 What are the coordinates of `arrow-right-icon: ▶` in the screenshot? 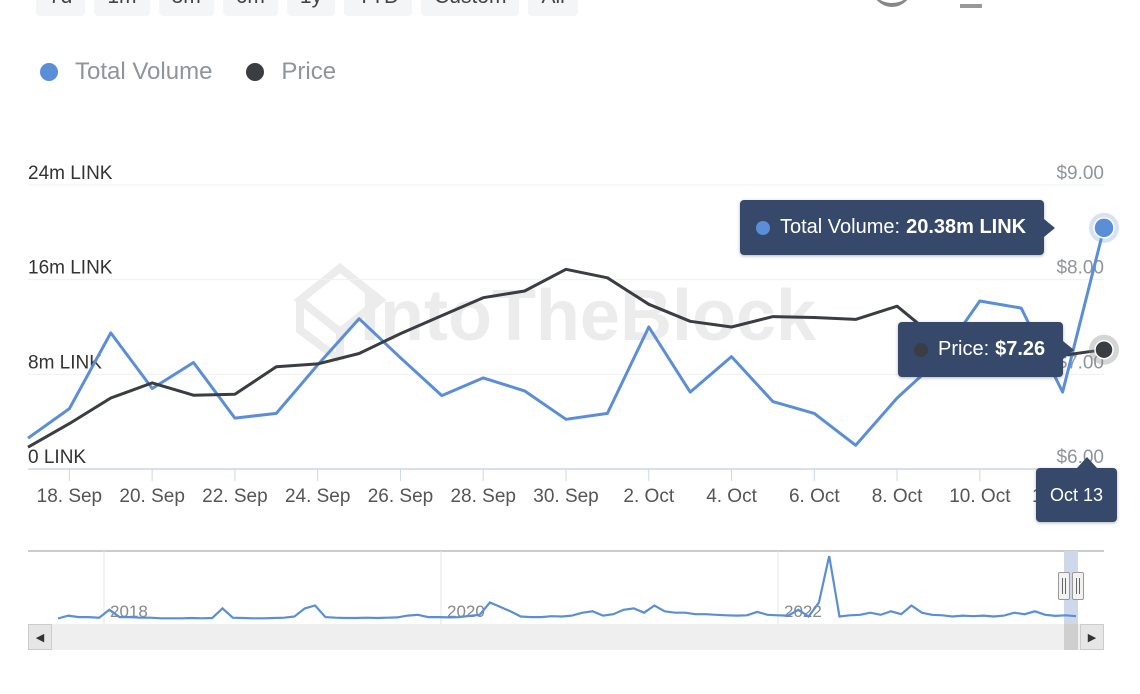 It's located at (1092, 637).